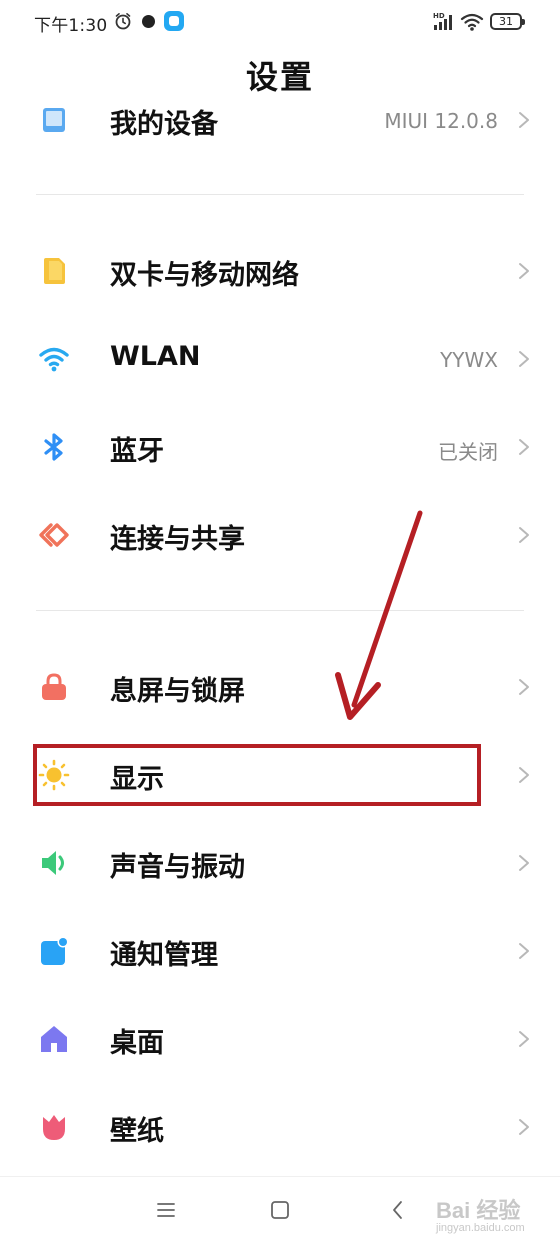 This screenshot has height=1245, width=560. What do you see at coordinates (379, 615) in the screenshot?
I see `annotation-arrow-icon` at bounding box center [379, 615].